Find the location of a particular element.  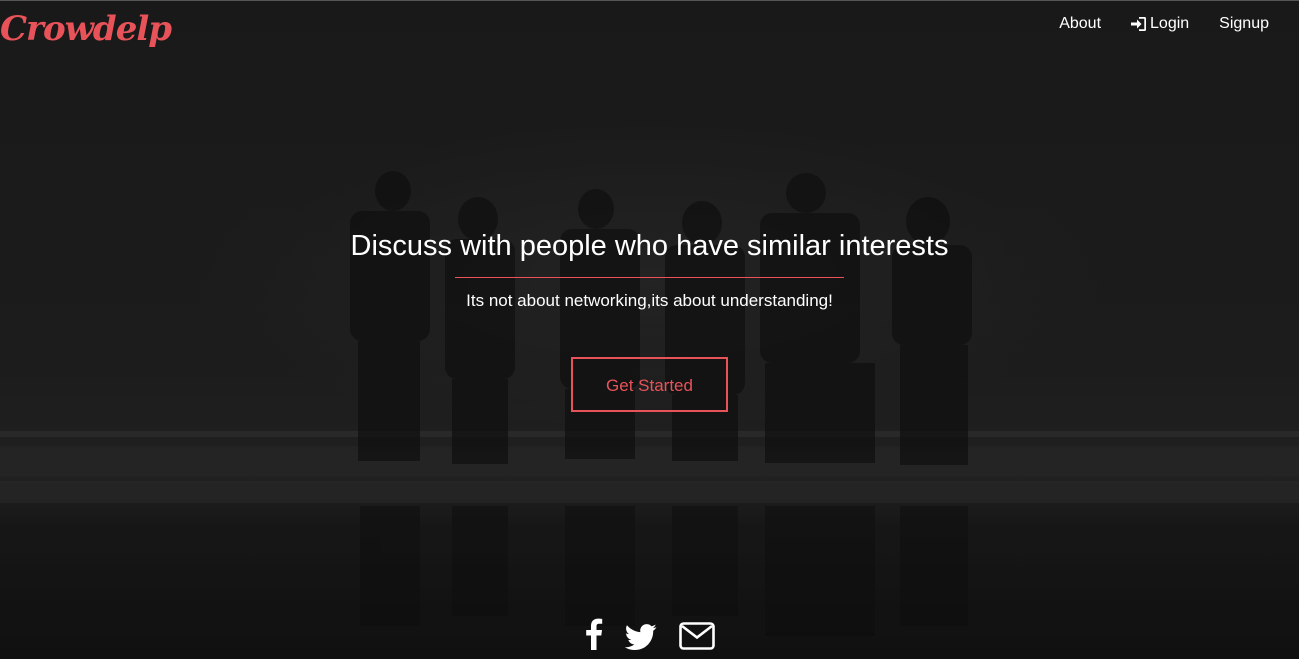

nav-about-link: About is located at coordinates (1080, 24).